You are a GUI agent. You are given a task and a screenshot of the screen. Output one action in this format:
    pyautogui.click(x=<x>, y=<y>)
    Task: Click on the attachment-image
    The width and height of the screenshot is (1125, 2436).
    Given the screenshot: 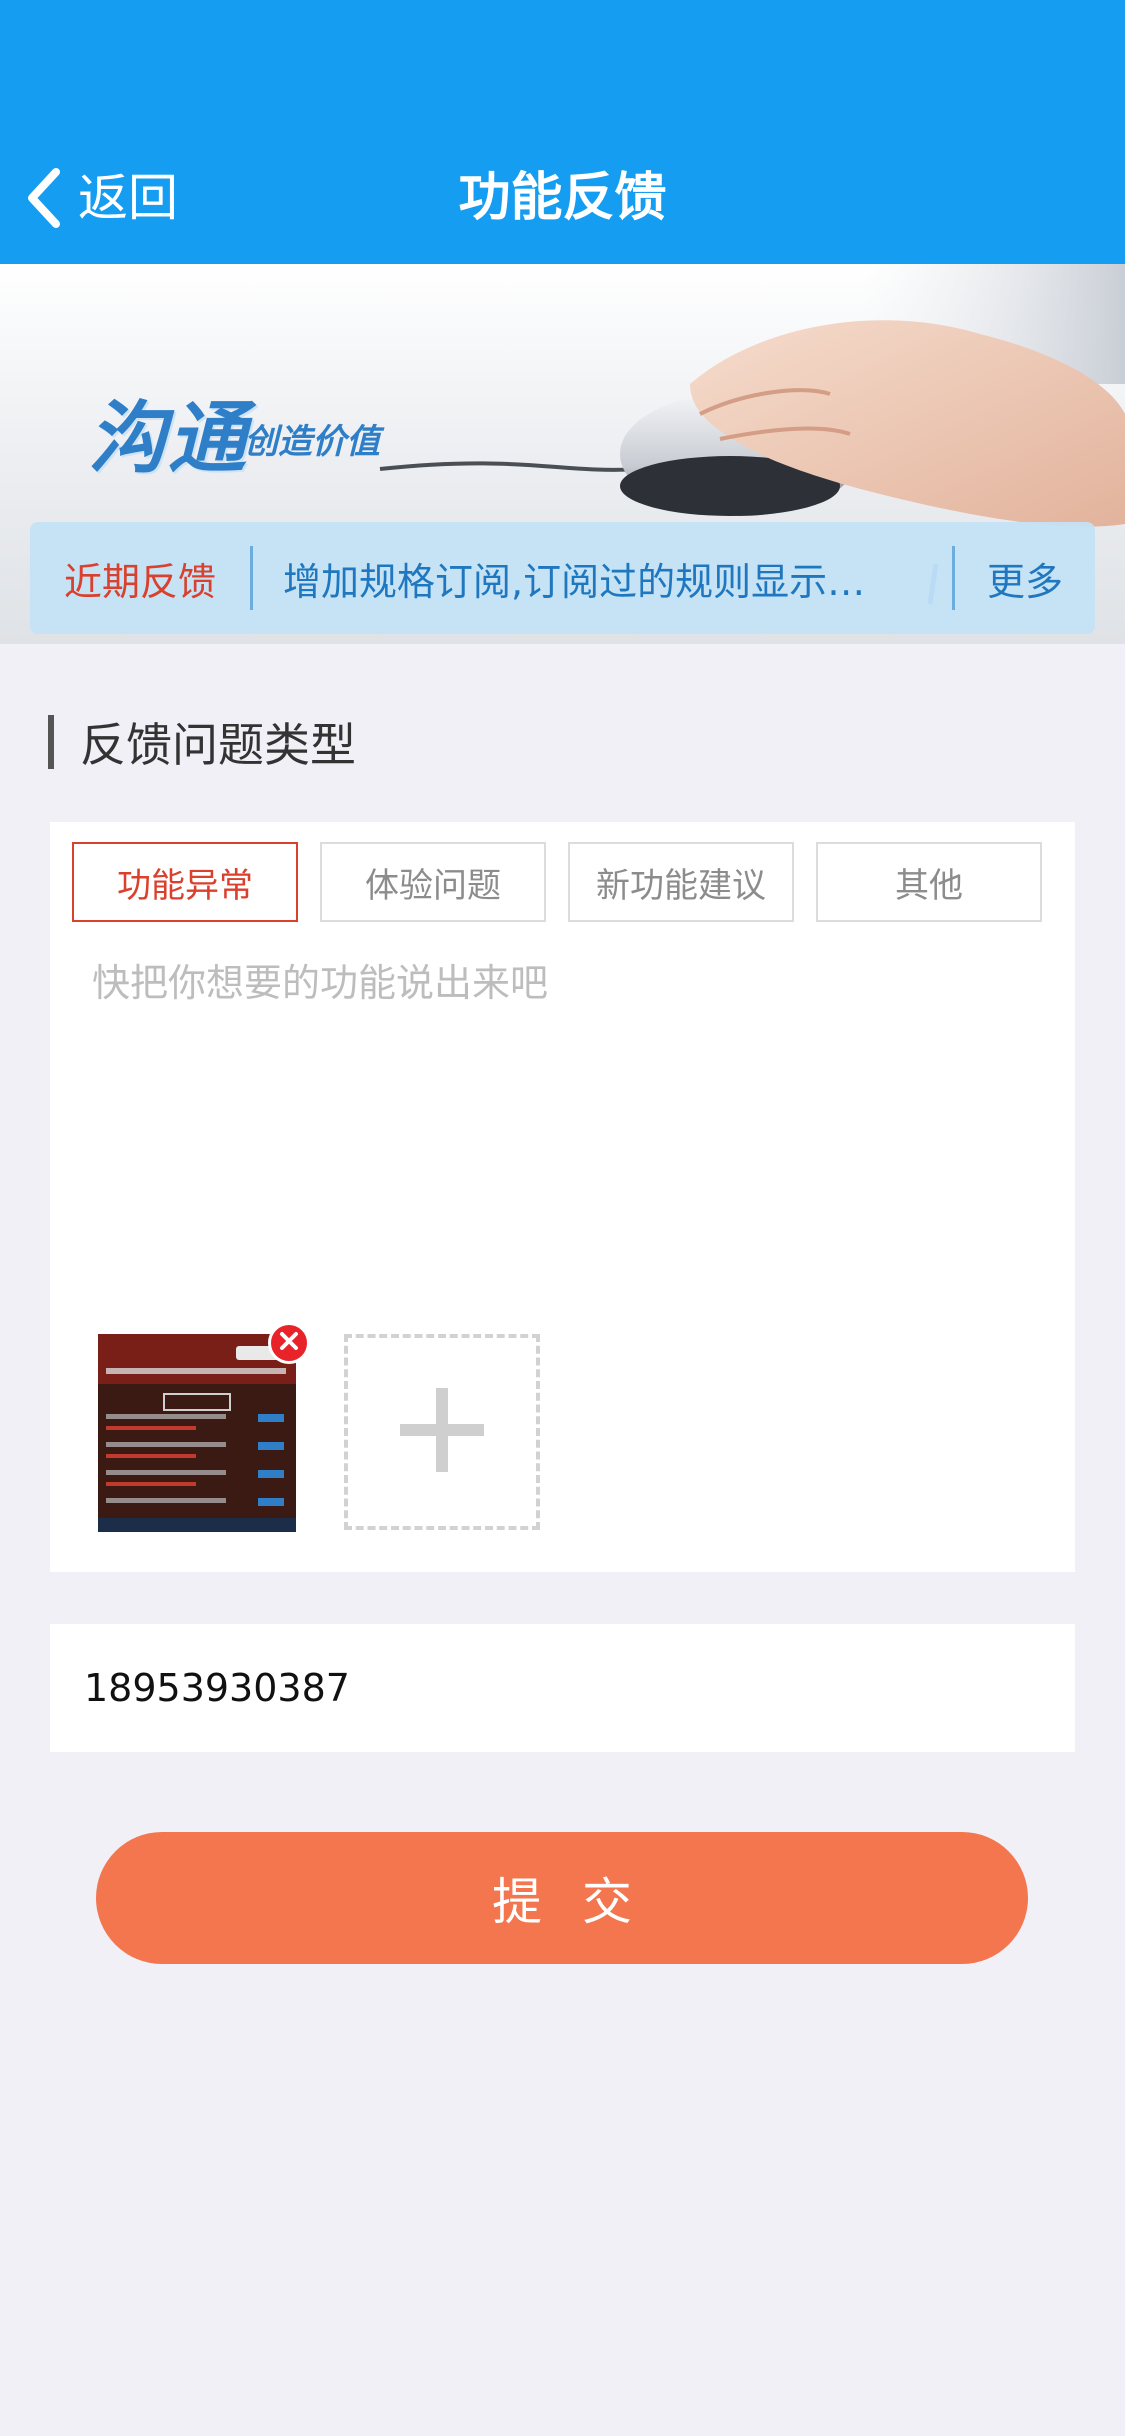 What is the action you would take?
    pyautogui.click(x=197, y=1433)
    